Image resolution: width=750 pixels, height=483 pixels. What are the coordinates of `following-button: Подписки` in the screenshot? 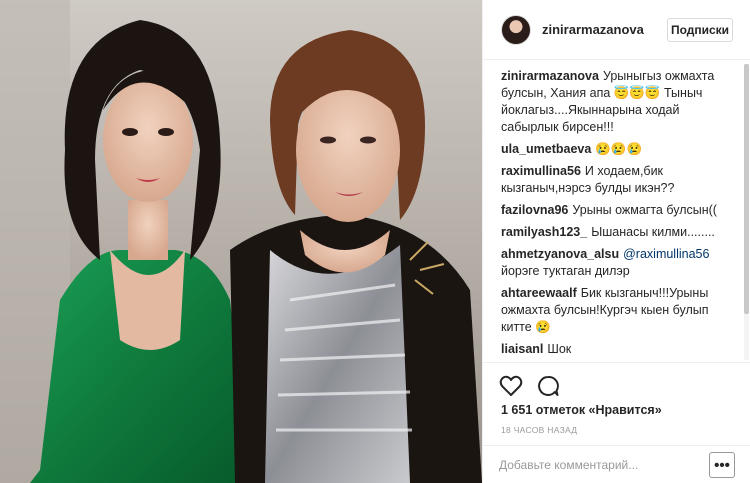 It's located at (700, 30).